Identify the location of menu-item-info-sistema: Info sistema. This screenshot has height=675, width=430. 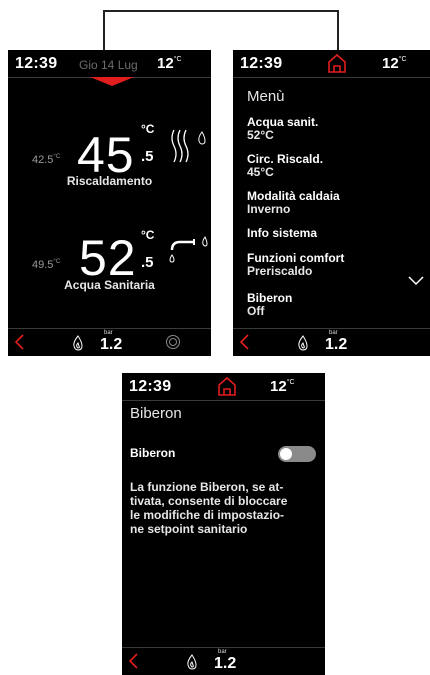
(282, 233).